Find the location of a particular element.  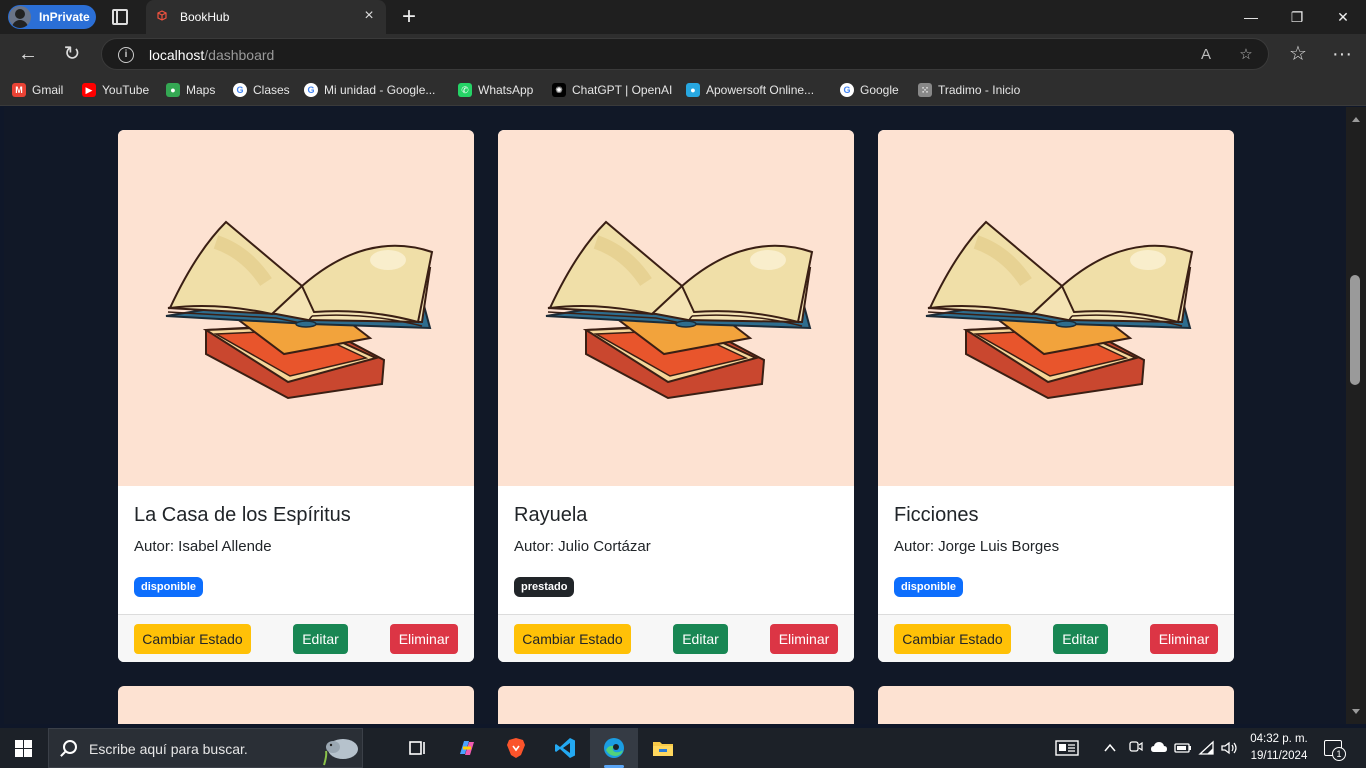

close-window-button: ✕ is located at coordinates (1343, 17).